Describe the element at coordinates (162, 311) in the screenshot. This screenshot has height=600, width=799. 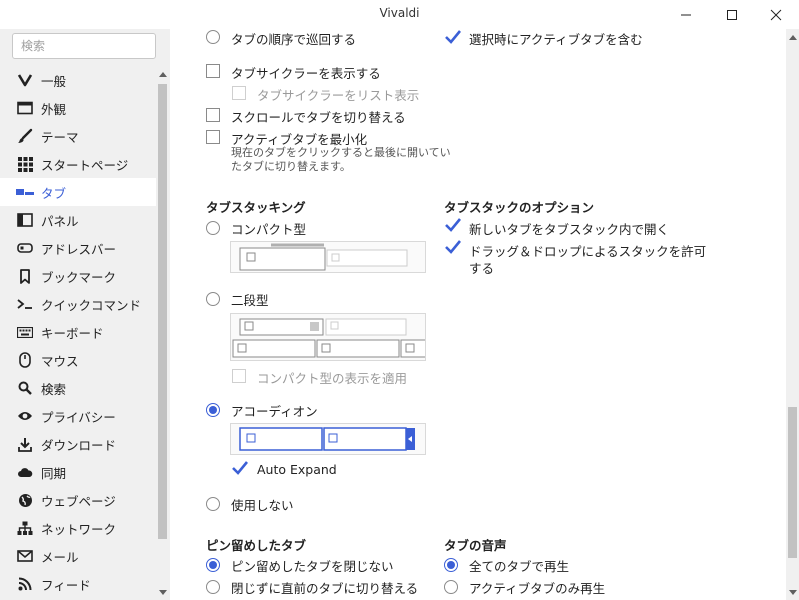
I see `sidebar-scrollbar-thumb` at that location.